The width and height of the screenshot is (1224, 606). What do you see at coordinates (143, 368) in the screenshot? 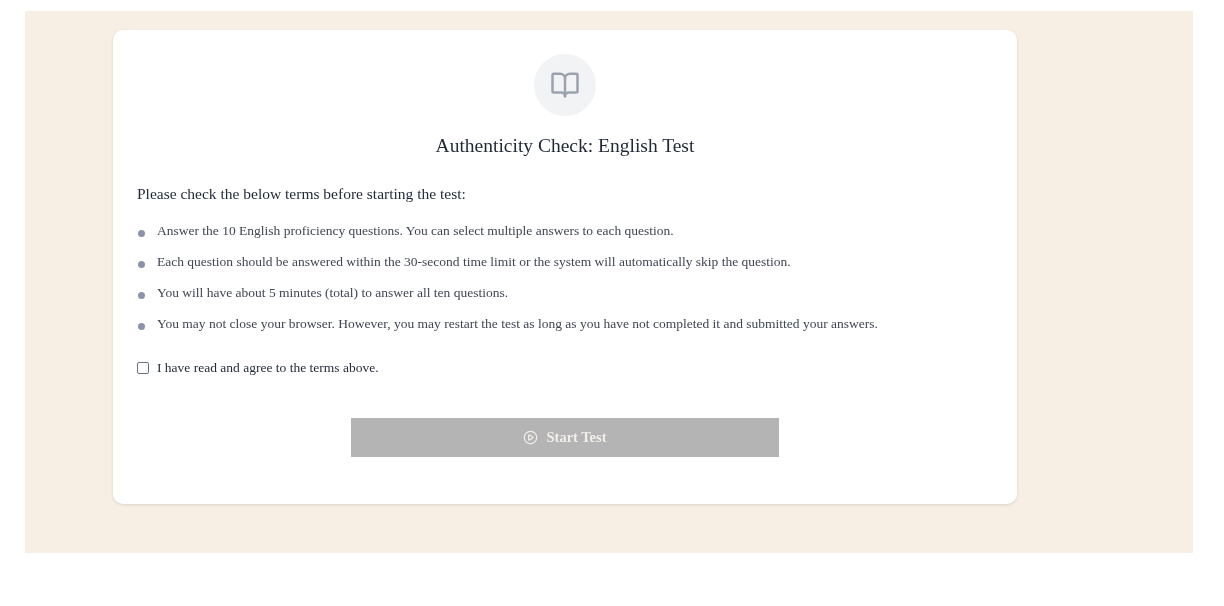
I see `agree-checkbox` at bounding box center [143, 368].